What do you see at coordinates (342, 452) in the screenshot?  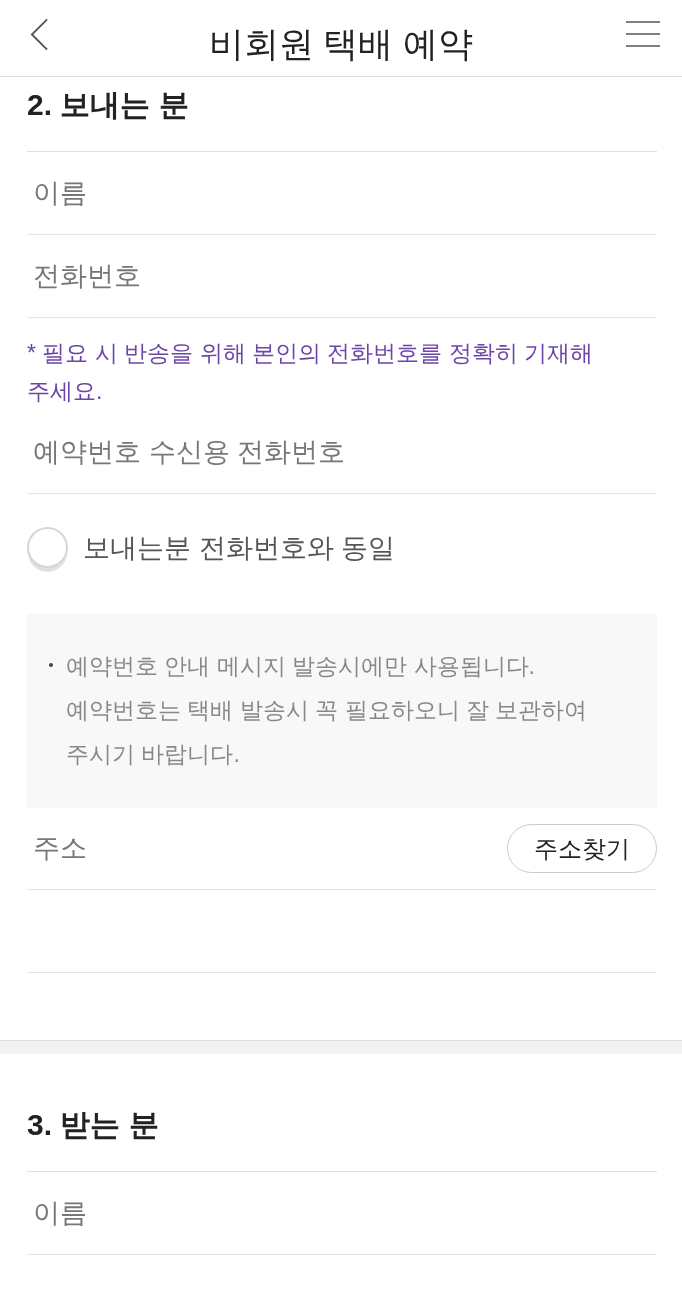 I see `input-field: 예약번호 수신용 전화번호` at bounding box center [342, 452].